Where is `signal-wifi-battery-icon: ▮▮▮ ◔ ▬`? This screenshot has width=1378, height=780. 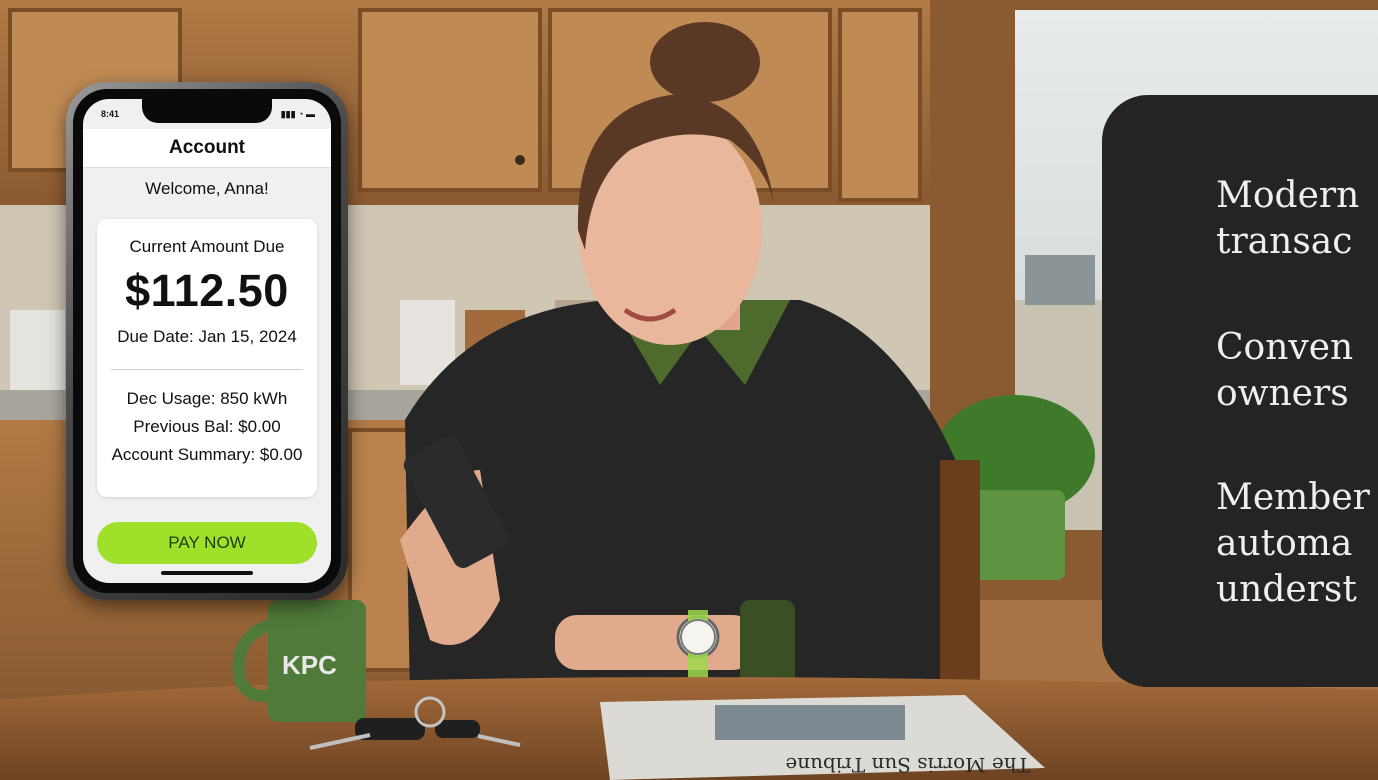 signal-wifi-battery-icon: ▮▮▮ ◔ ▬ is located at coordinates (297, 114).